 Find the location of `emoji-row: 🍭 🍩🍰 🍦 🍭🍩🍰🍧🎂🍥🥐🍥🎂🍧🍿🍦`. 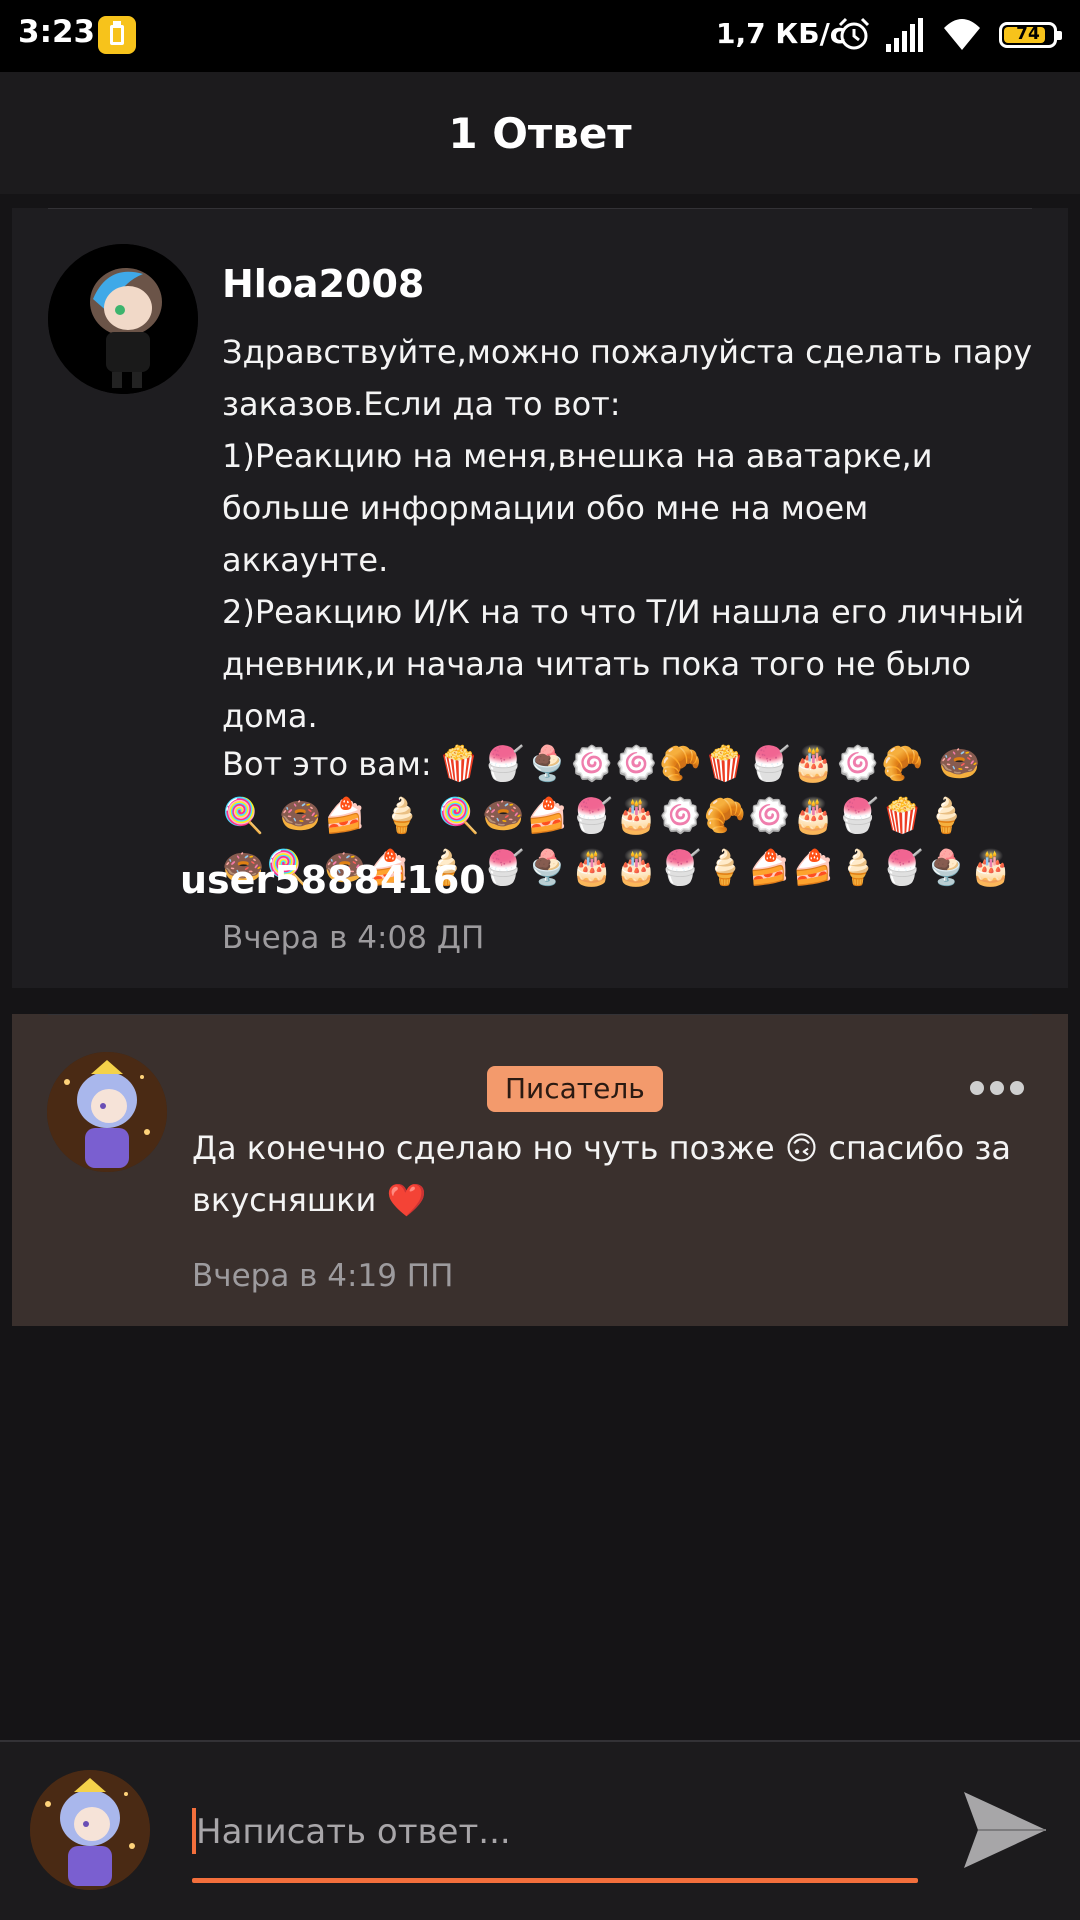

emoji-row: 🍭 🍩🍰 🍦 🍭🍩🍰🍧🎂🍥🥐🍥🎂🍧🍿🍦 is located at coordinates (596, 816).